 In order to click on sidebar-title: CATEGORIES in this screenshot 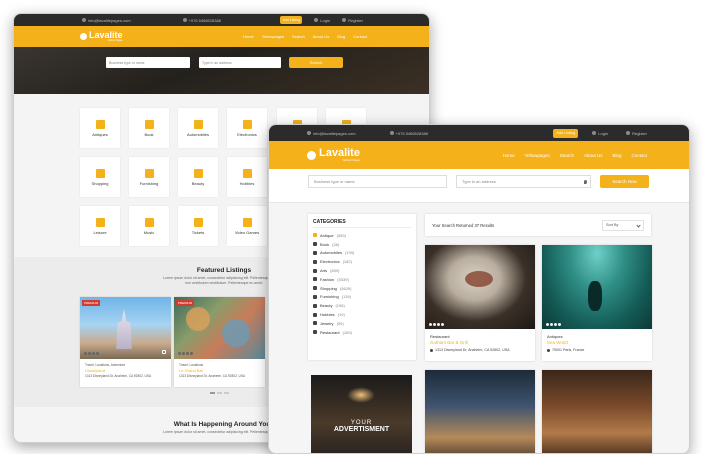, I will do `click(329, 222)`.